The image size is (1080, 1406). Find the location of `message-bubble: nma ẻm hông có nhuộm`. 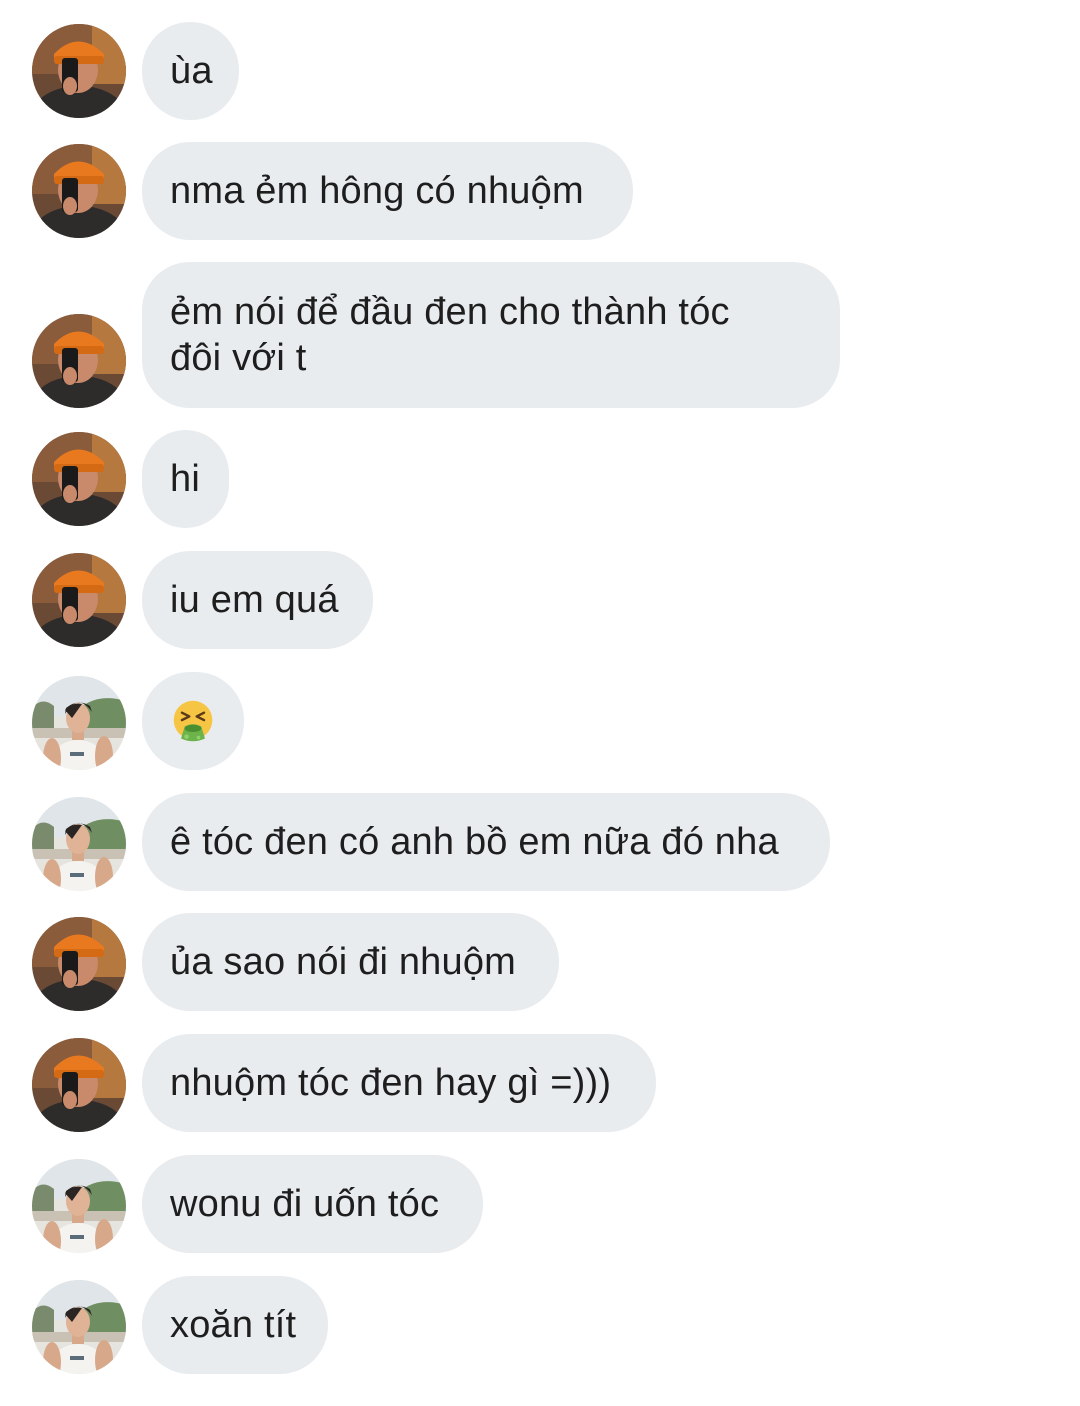

message-bubble: nma ẻm hông có nhuộm is located at coordinates (387, 191).